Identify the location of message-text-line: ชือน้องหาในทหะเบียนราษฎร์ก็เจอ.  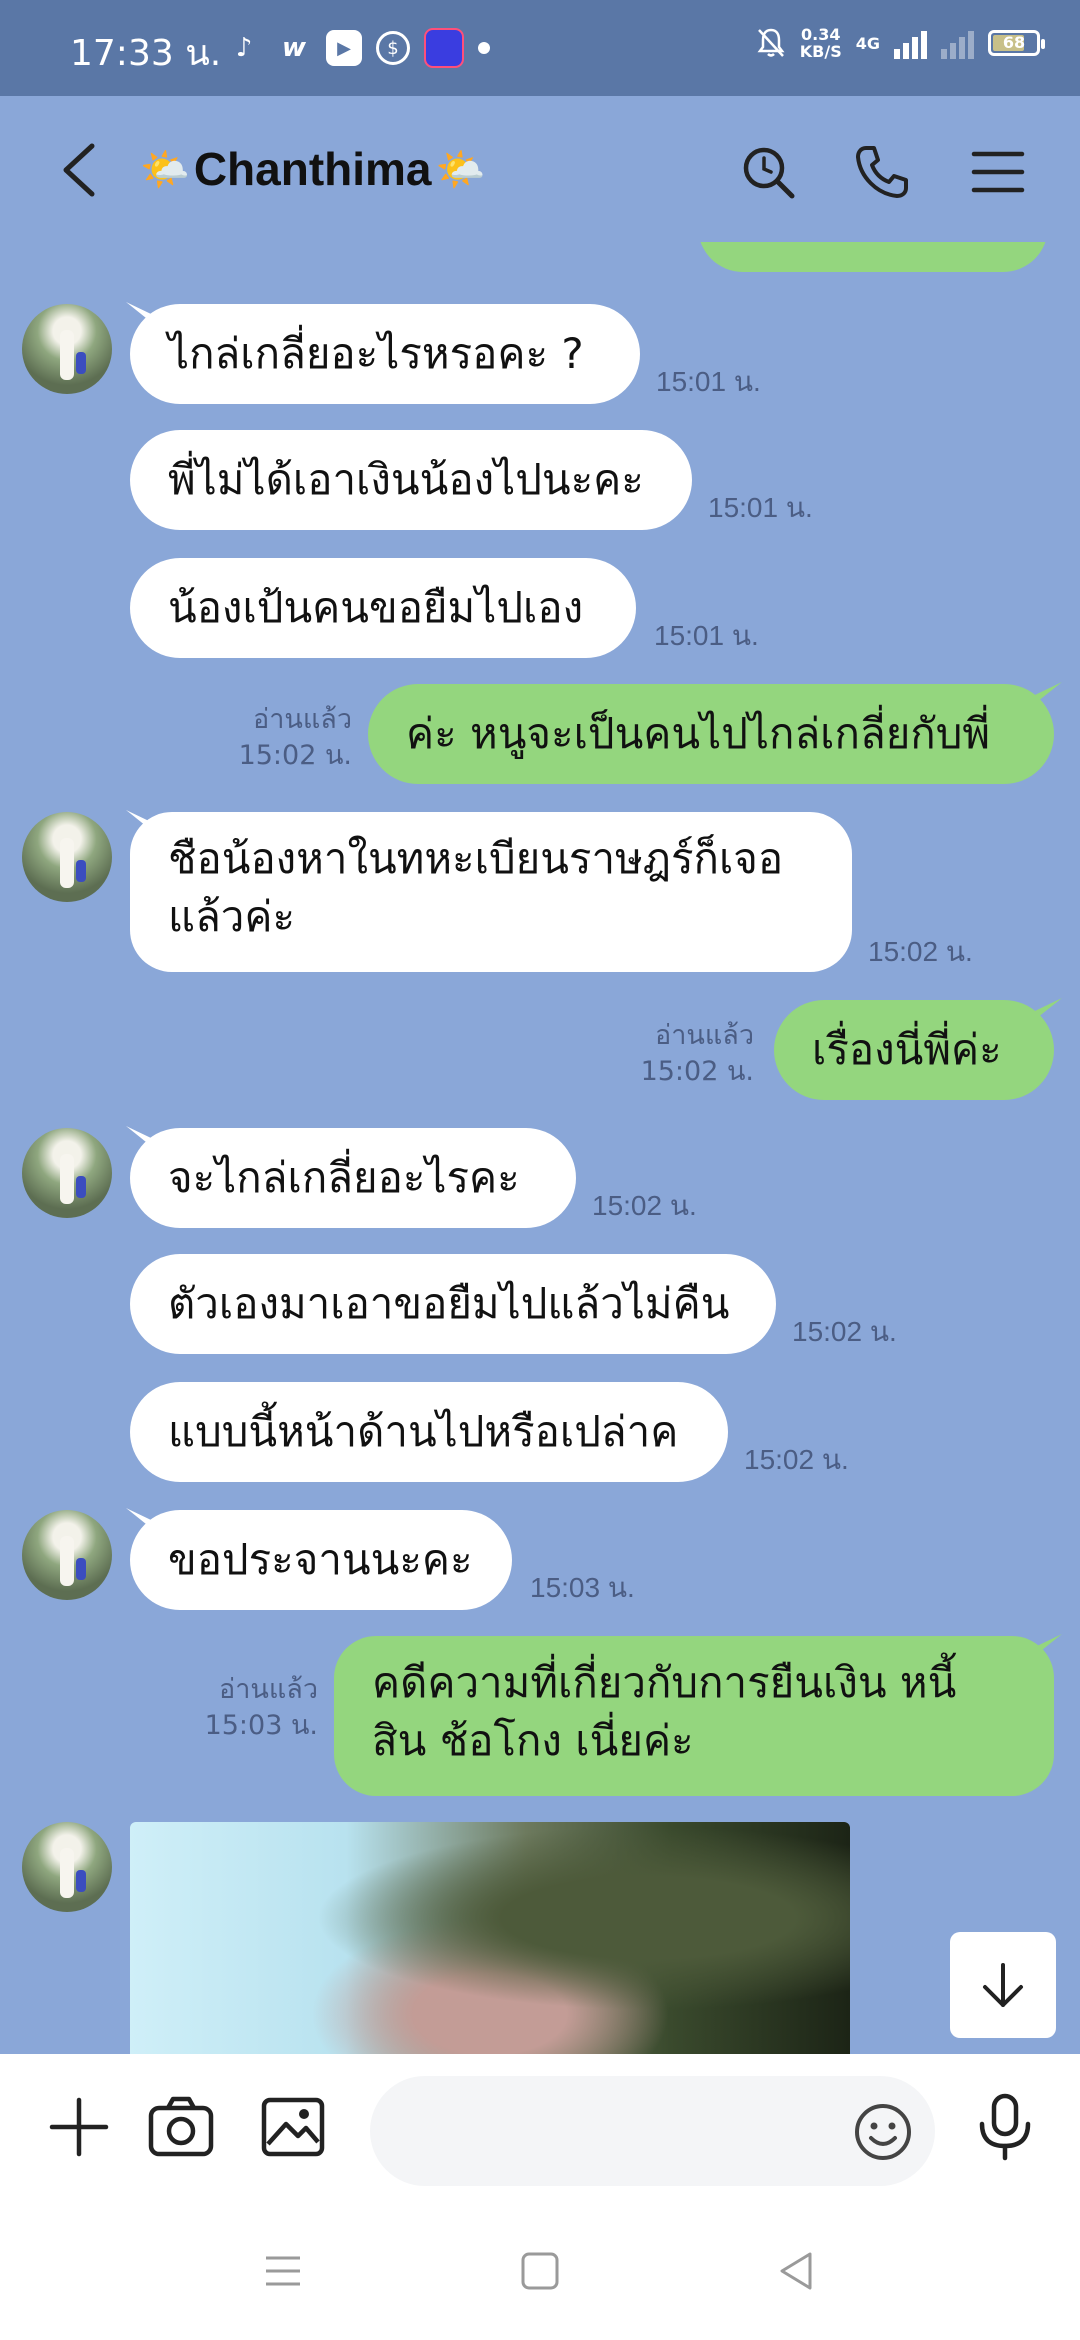
(476, 858).